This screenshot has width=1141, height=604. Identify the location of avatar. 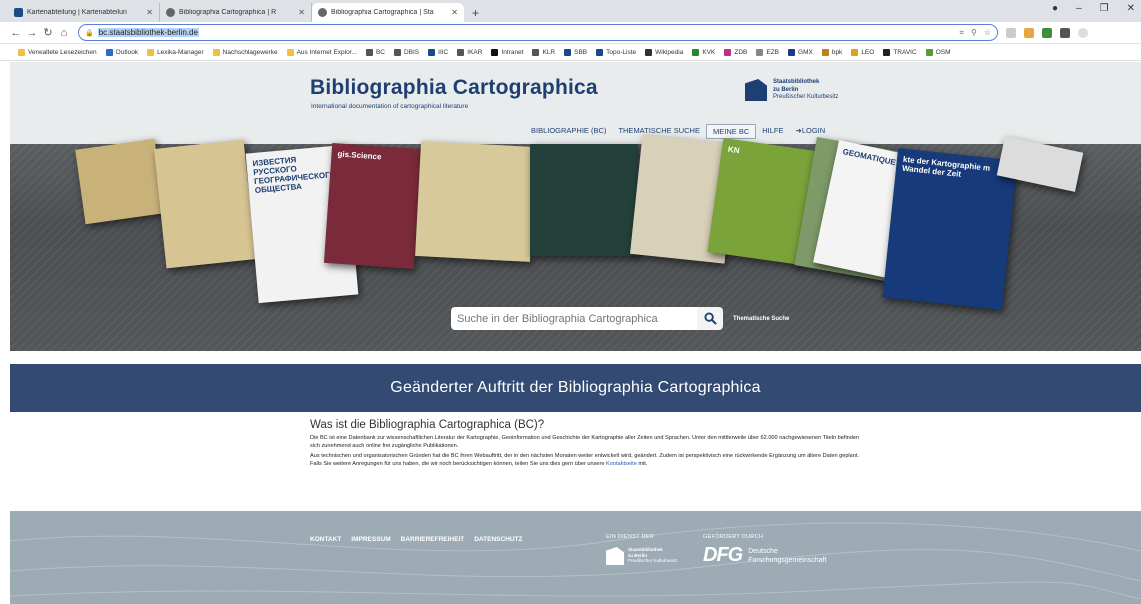
(1083, 32).